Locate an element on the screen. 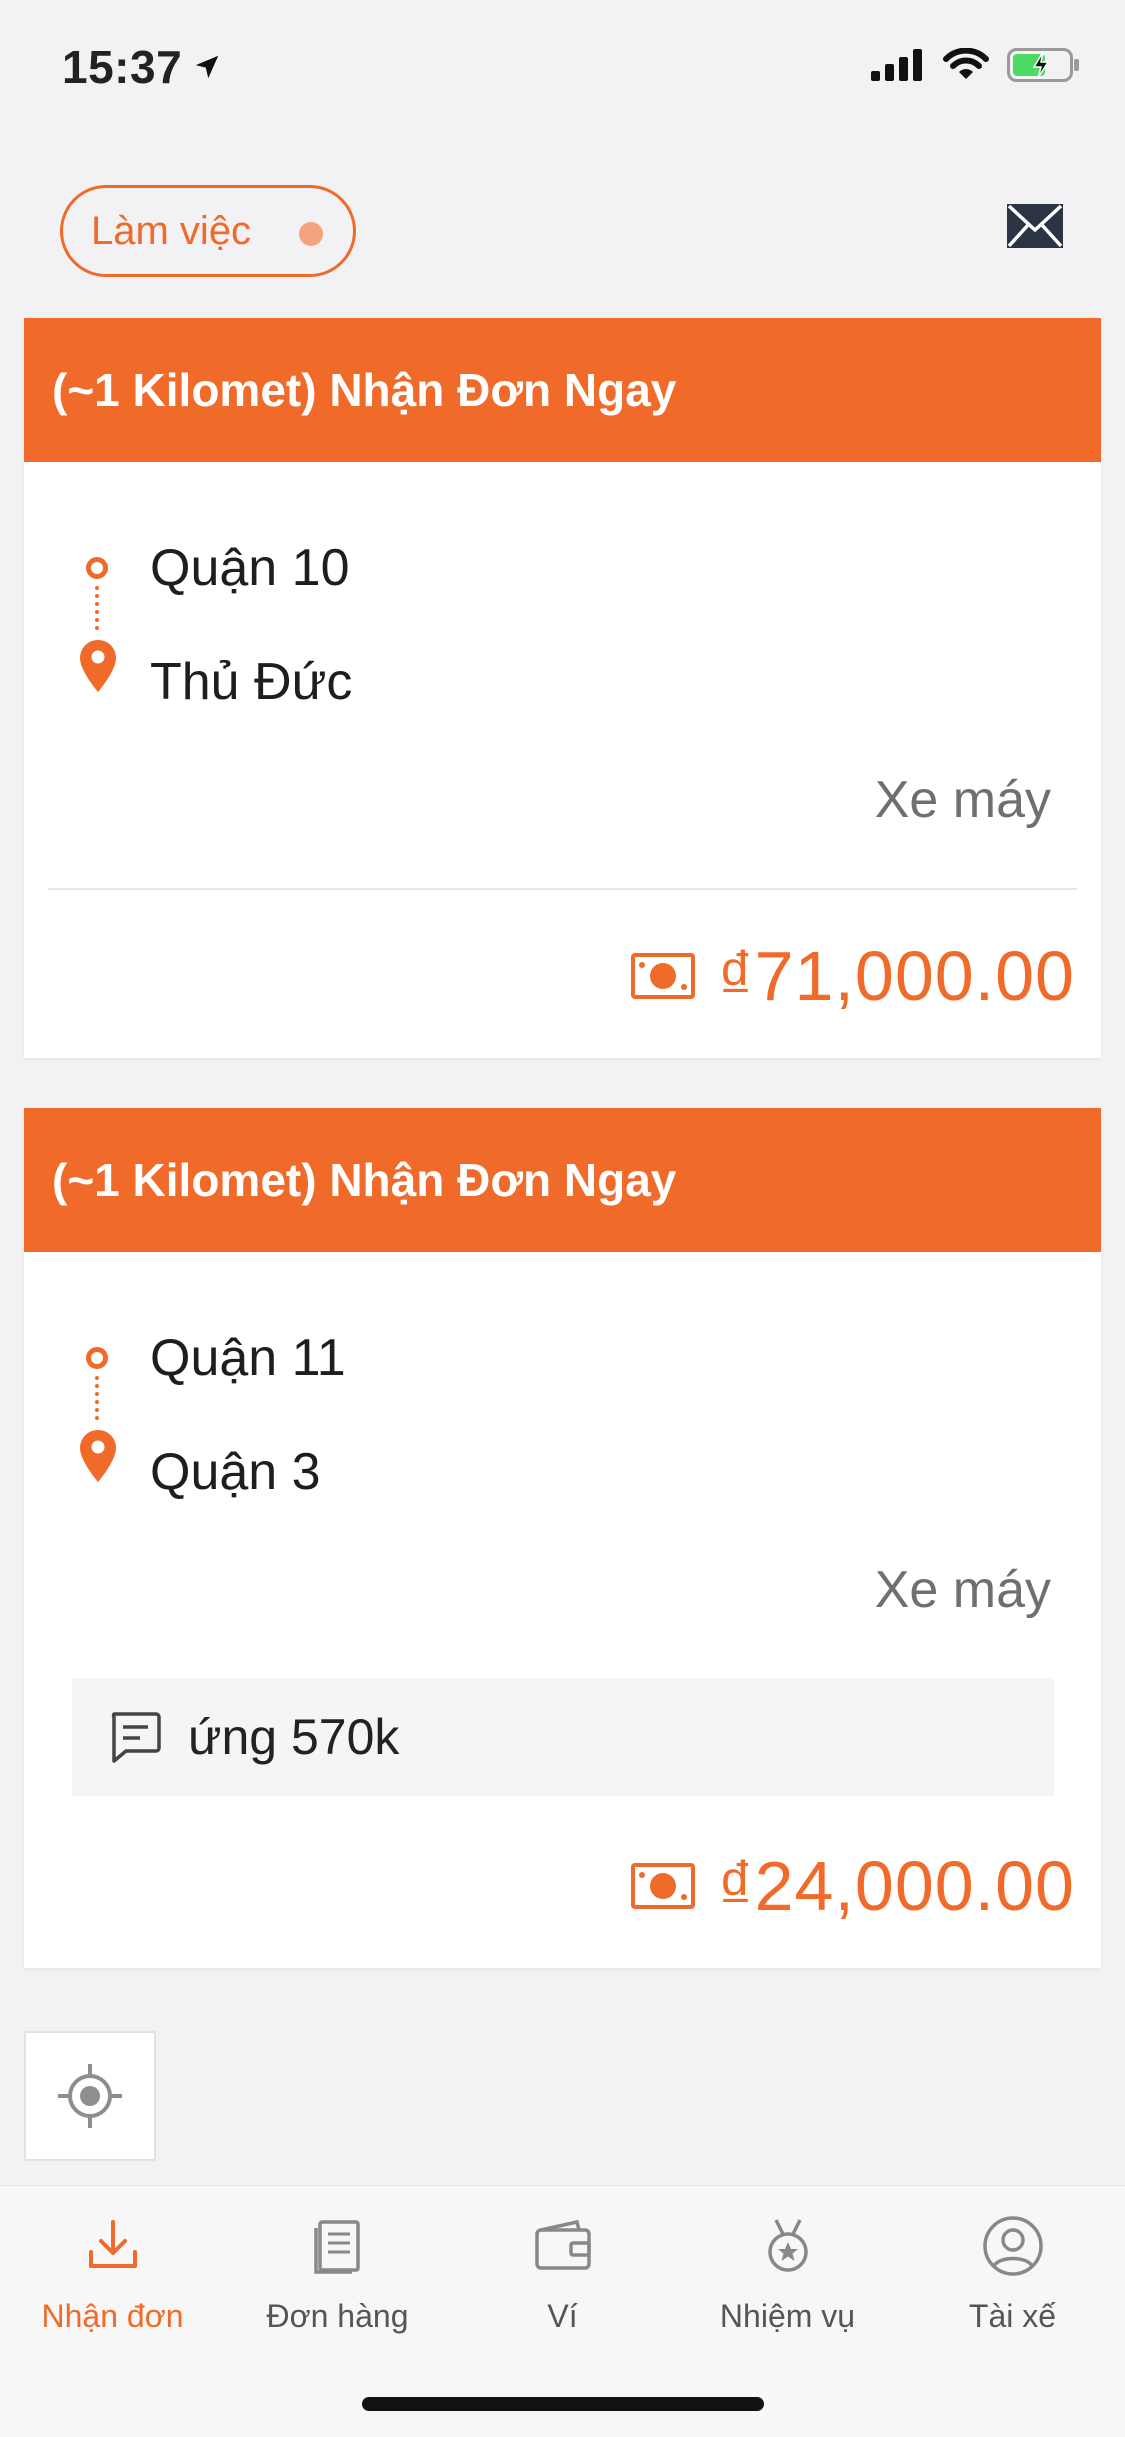  status-time: 15:37 is located at coordinates (122, 67).